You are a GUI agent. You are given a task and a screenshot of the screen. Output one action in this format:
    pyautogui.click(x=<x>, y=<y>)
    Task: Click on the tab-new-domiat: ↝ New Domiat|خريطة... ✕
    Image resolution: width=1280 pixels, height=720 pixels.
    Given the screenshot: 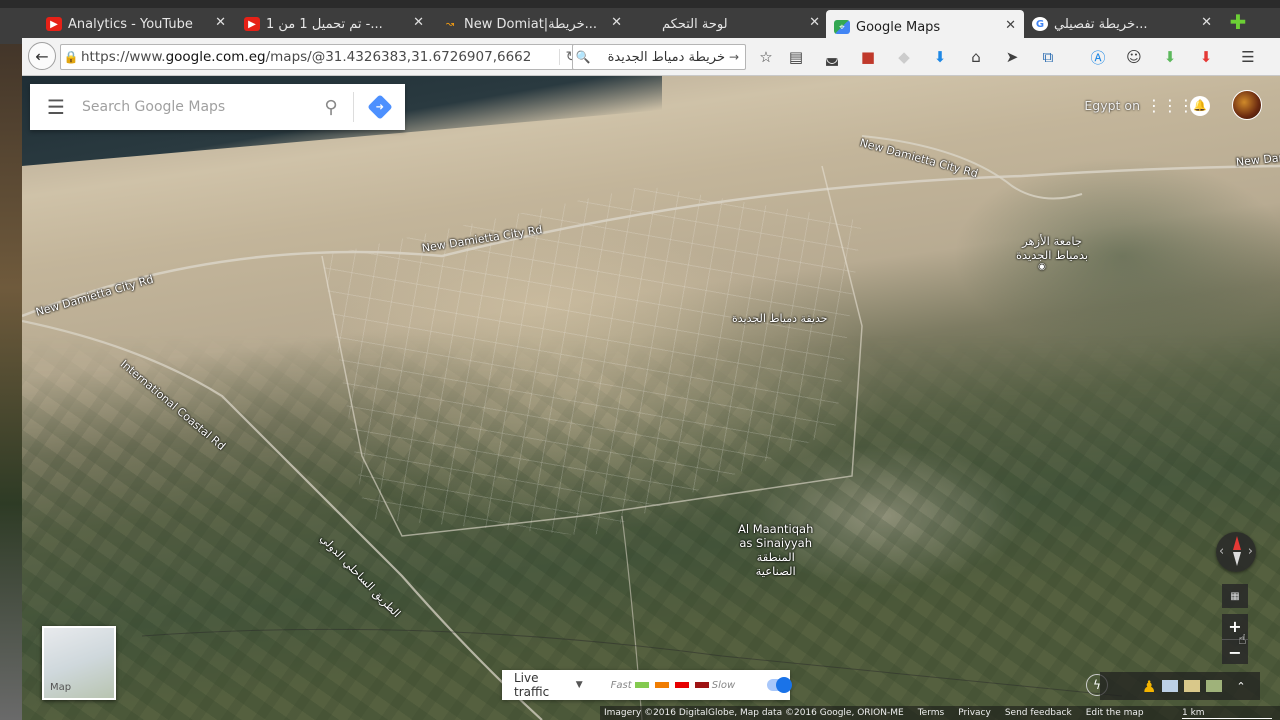 What is the action you would take?
    pyautogui.click(x=532, y=24)
    